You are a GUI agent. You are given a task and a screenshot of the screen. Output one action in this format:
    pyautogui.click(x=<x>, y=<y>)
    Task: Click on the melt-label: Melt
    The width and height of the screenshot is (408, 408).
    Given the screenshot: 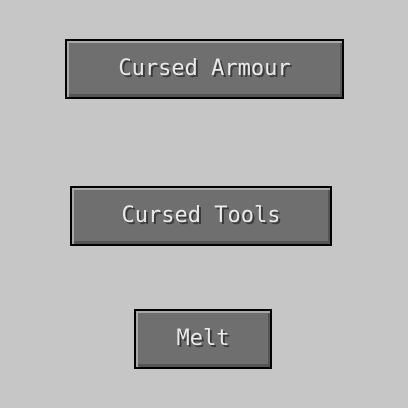 What is the action you would take?
    pyautogui.click(x=203, y=338)
    